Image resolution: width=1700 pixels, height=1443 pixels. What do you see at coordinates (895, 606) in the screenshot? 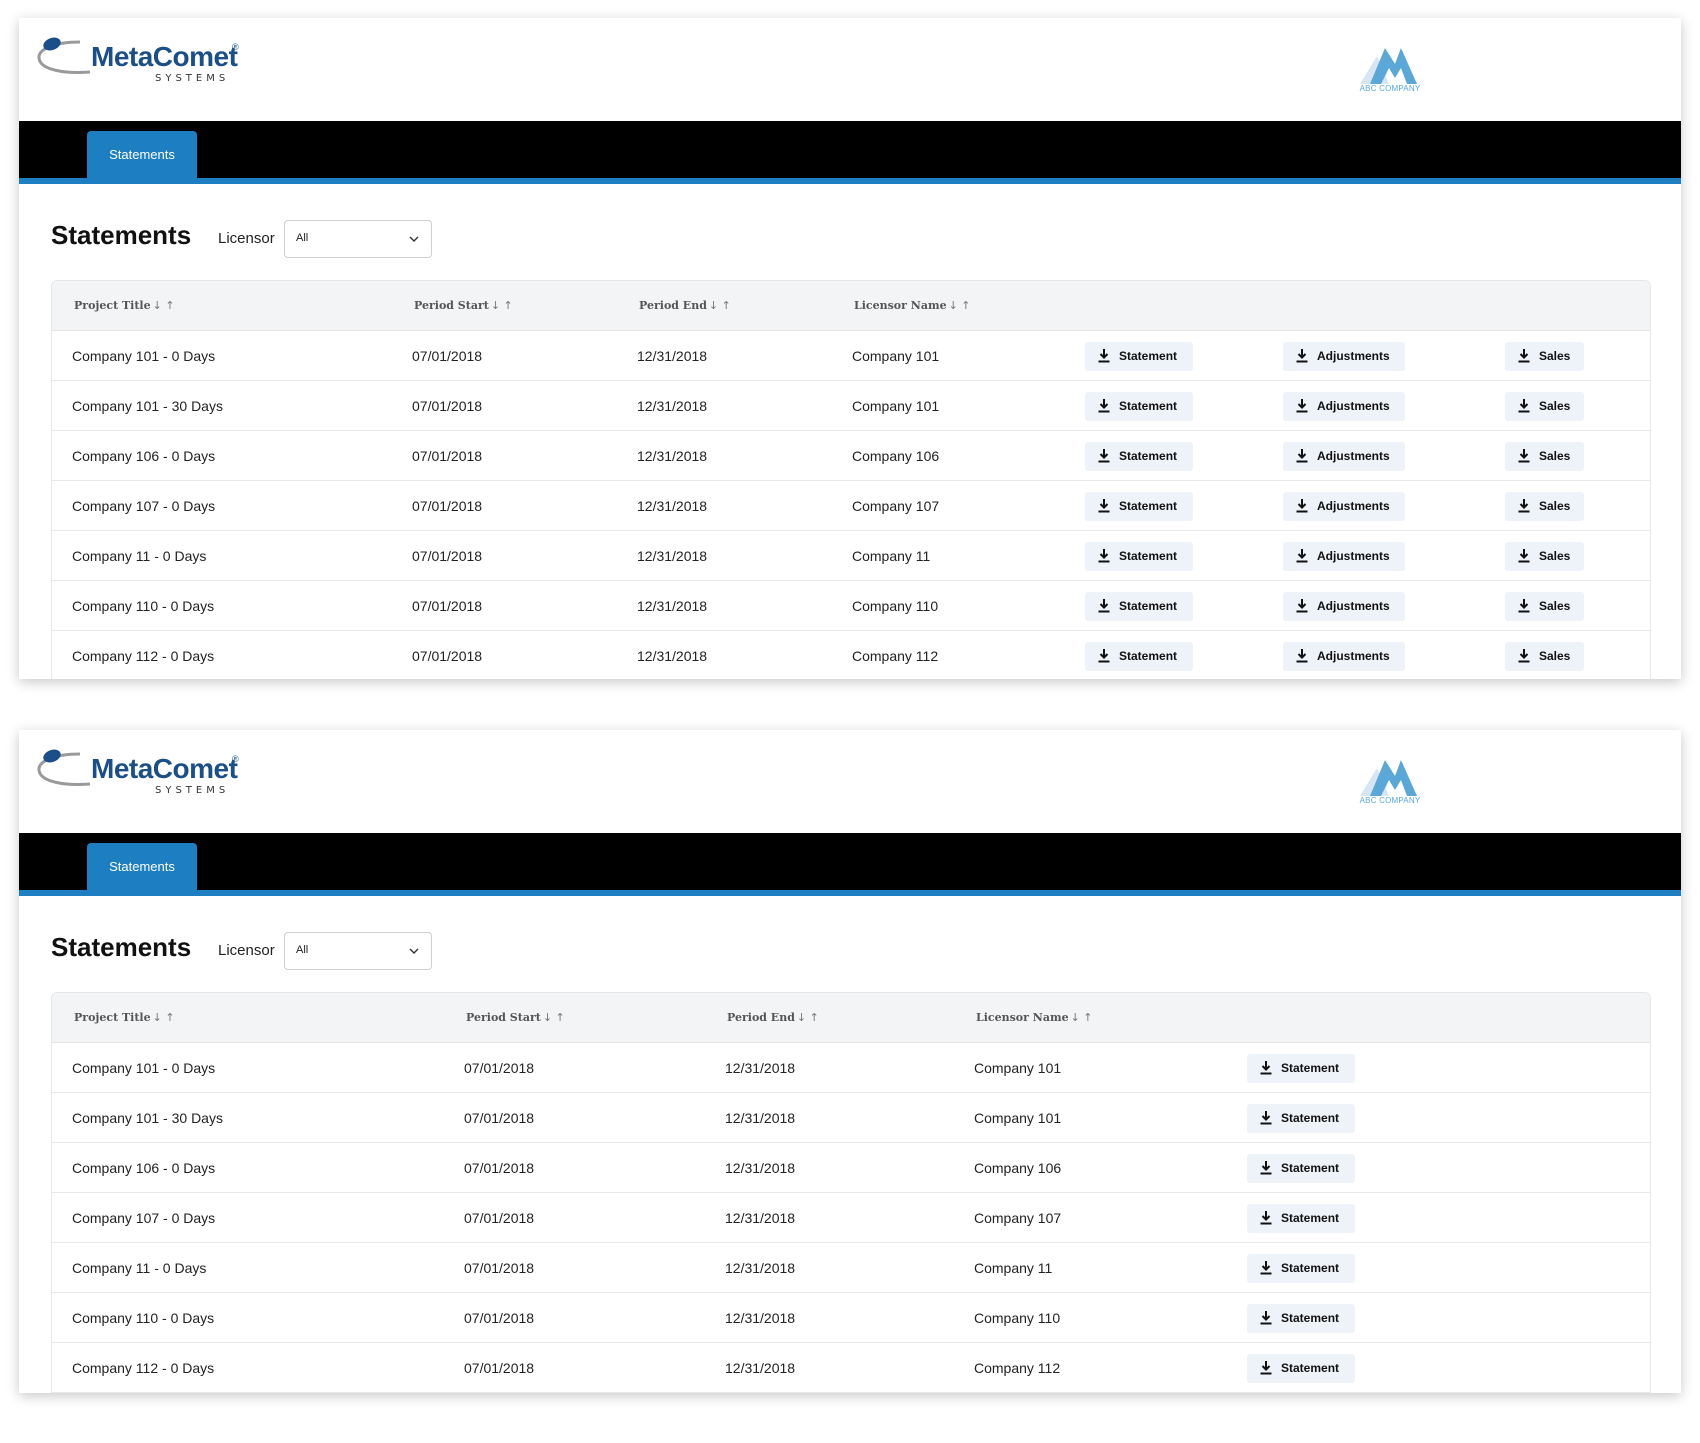
I see `cell-licensor-name: Company 110` at bounding box center [895, 606].